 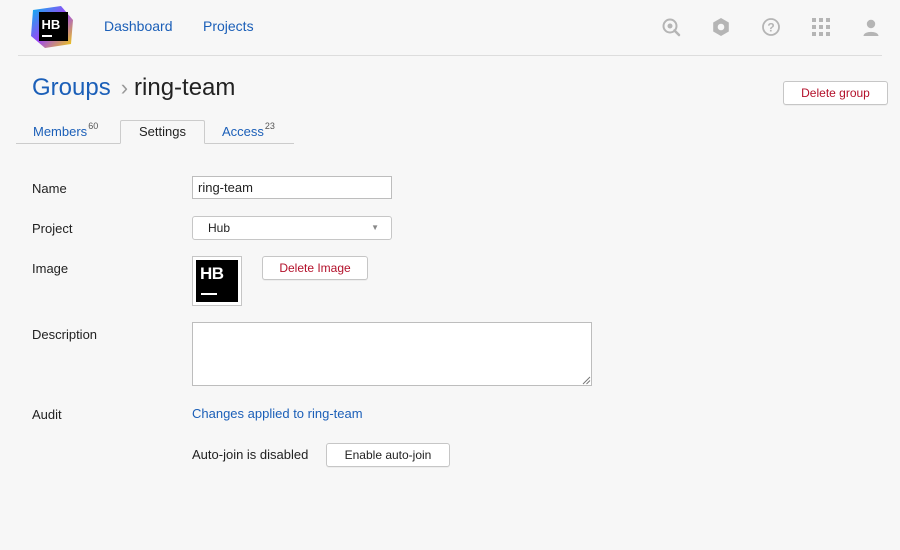 What do you see at coordinates (269, 126) in the screenshot?
I see `tab-access-count: 23` at bounding box center [269, 126].